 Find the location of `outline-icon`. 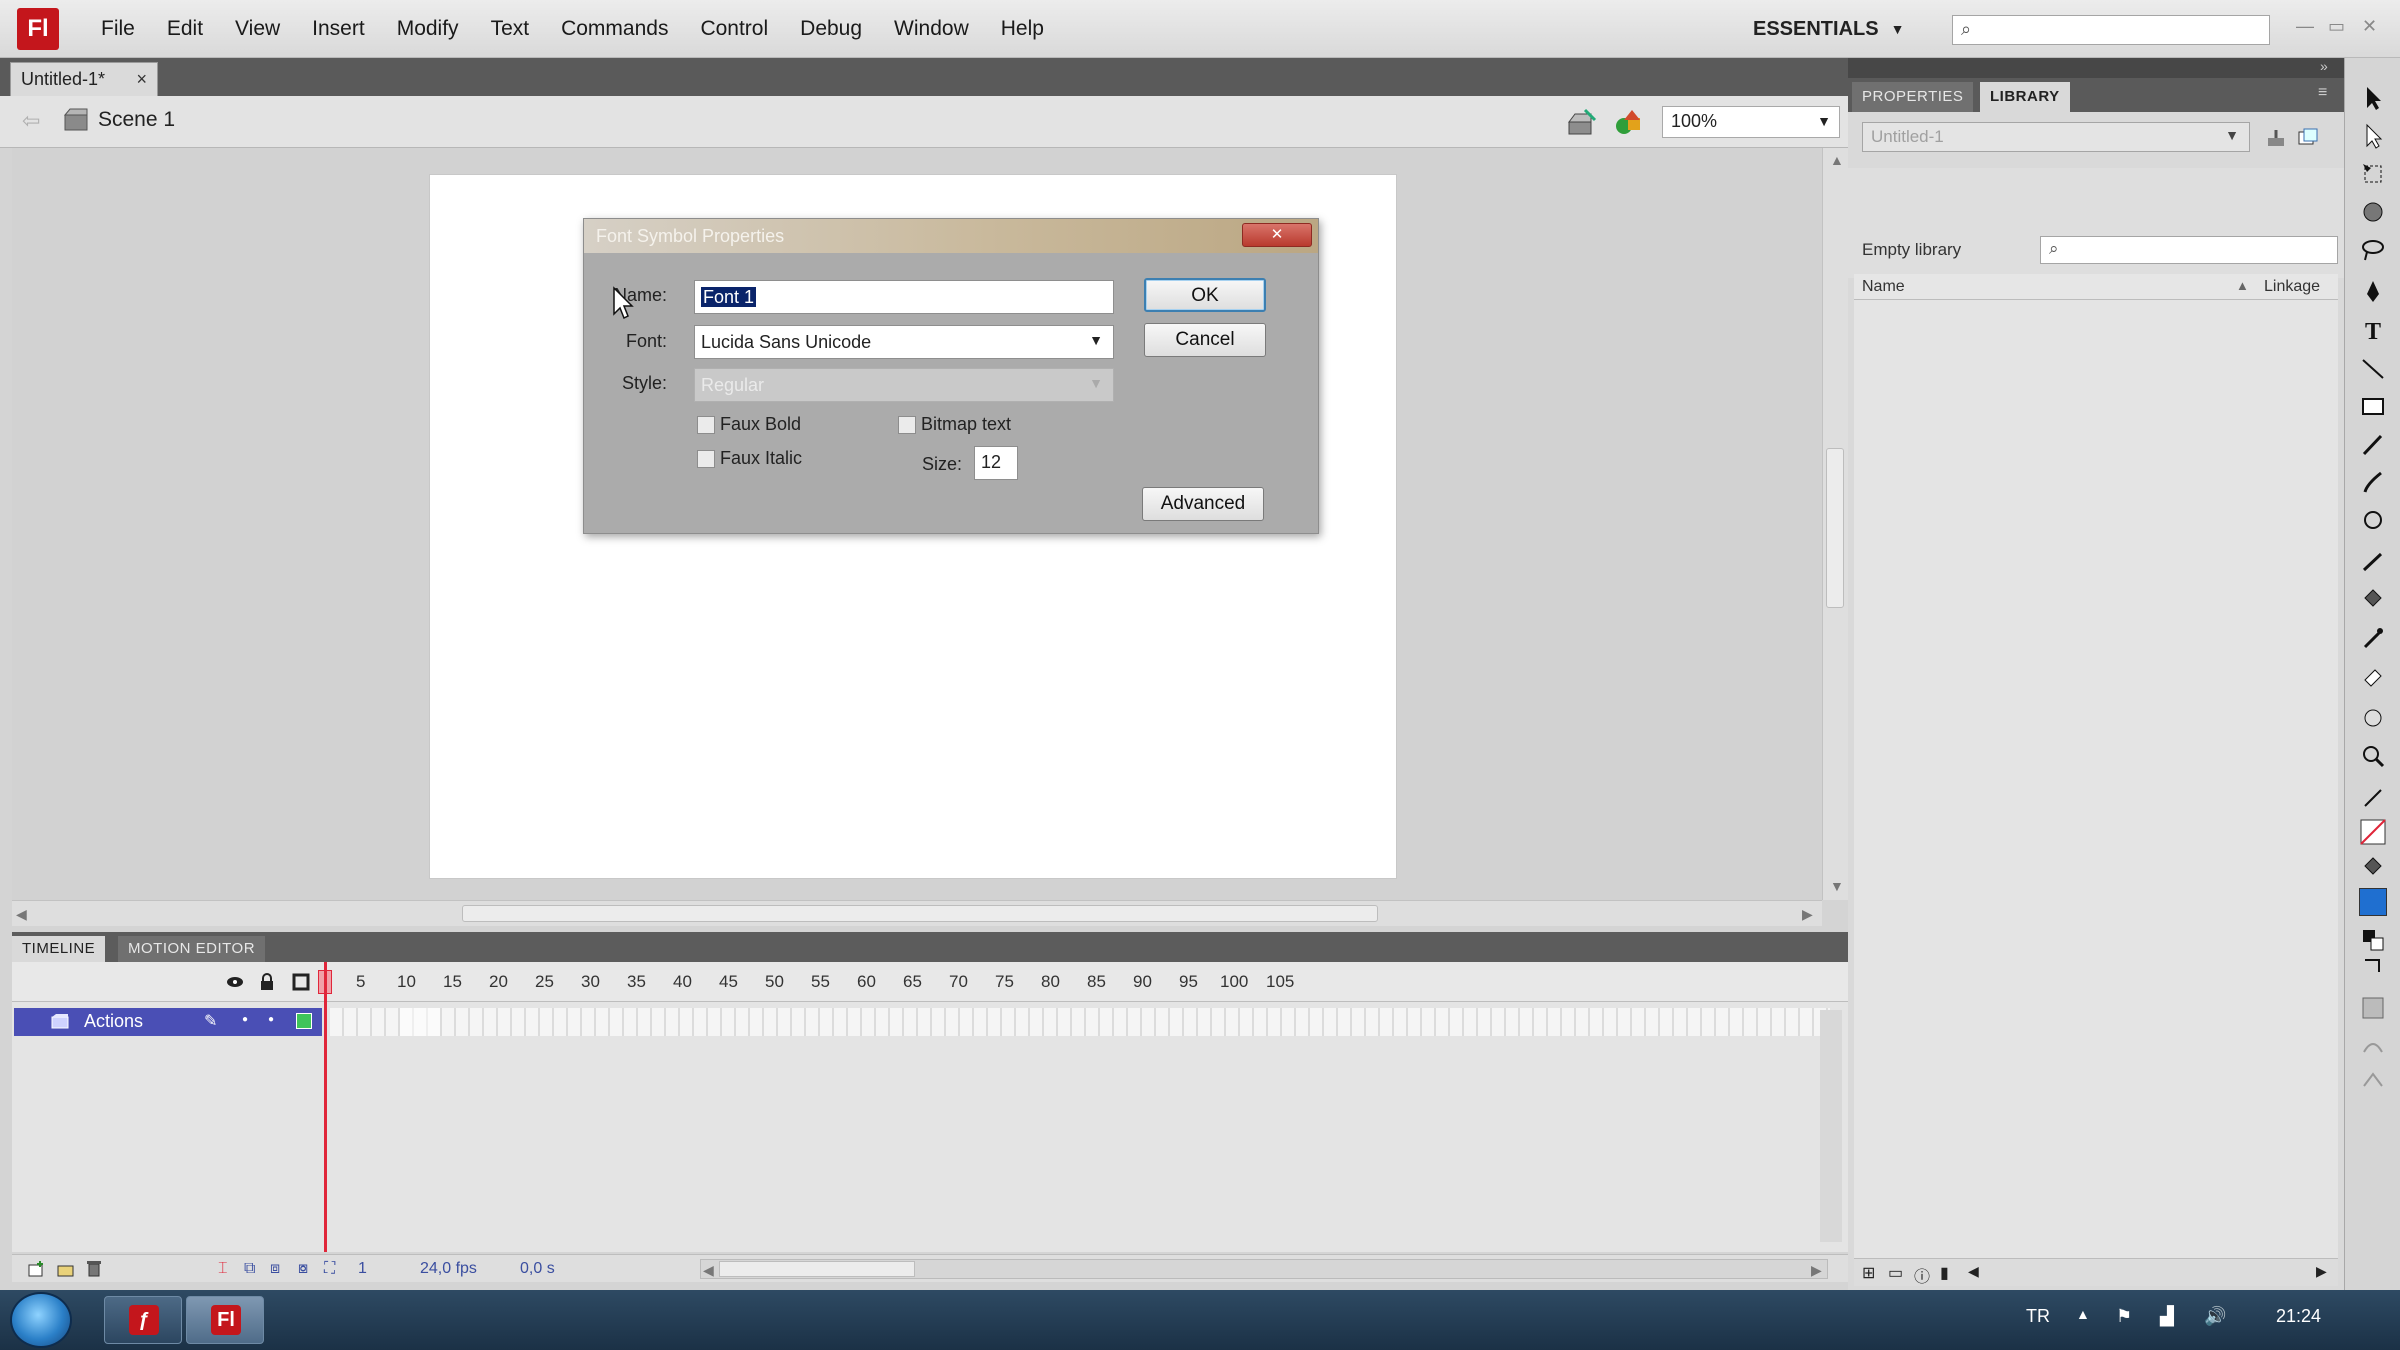

outline-icon is located at coordinates (301, 982).